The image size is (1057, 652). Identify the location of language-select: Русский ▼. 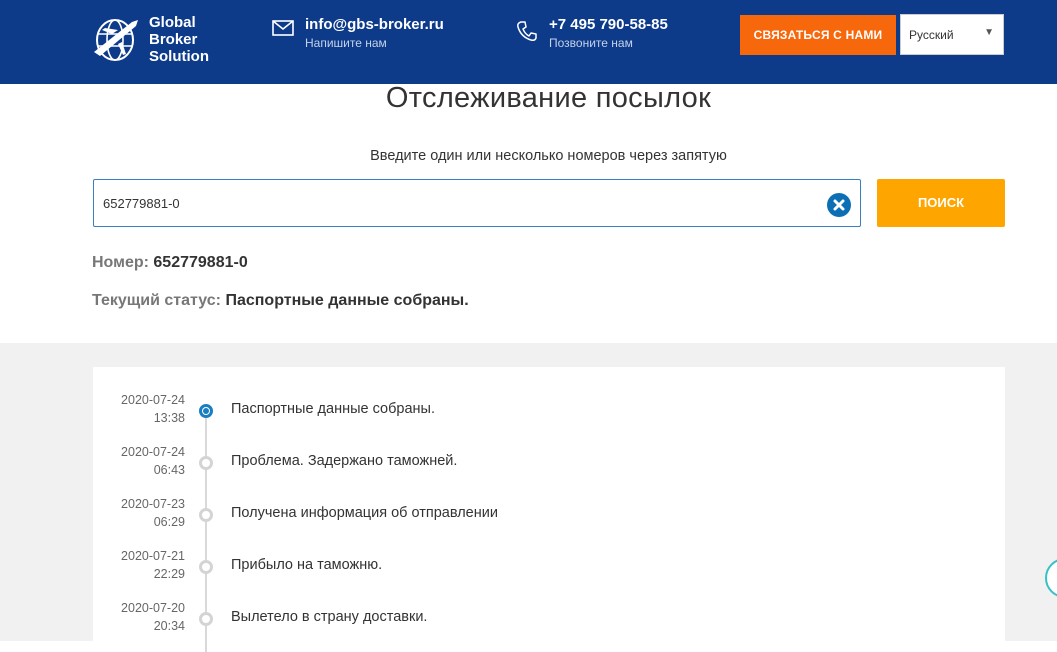
(952, 34).